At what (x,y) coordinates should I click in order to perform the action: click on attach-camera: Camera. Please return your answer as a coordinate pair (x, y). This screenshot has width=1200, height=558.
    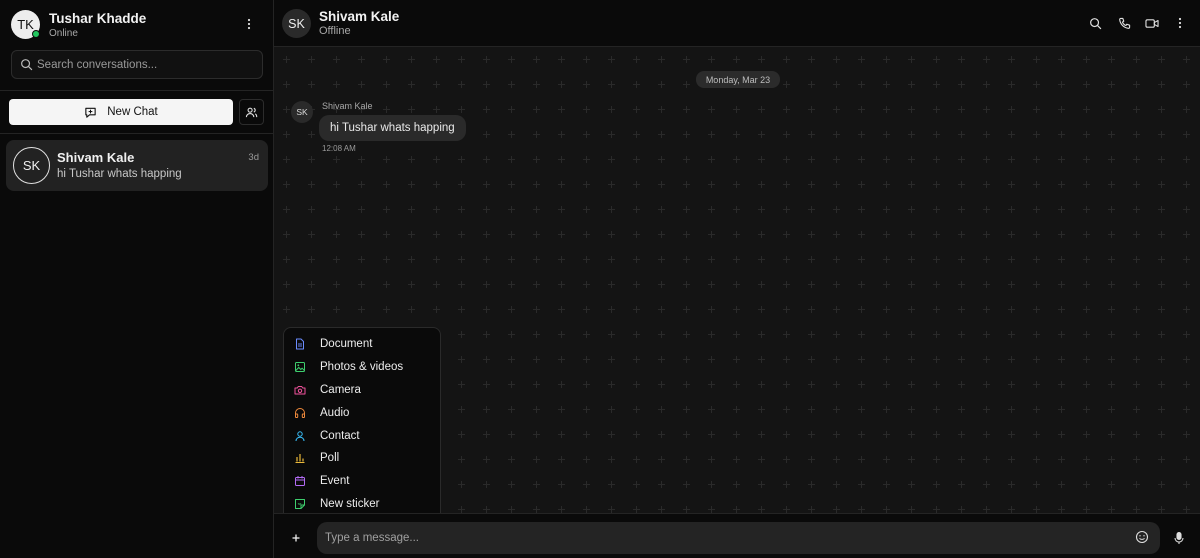
    Looking at the image, I should click on (362, 390).